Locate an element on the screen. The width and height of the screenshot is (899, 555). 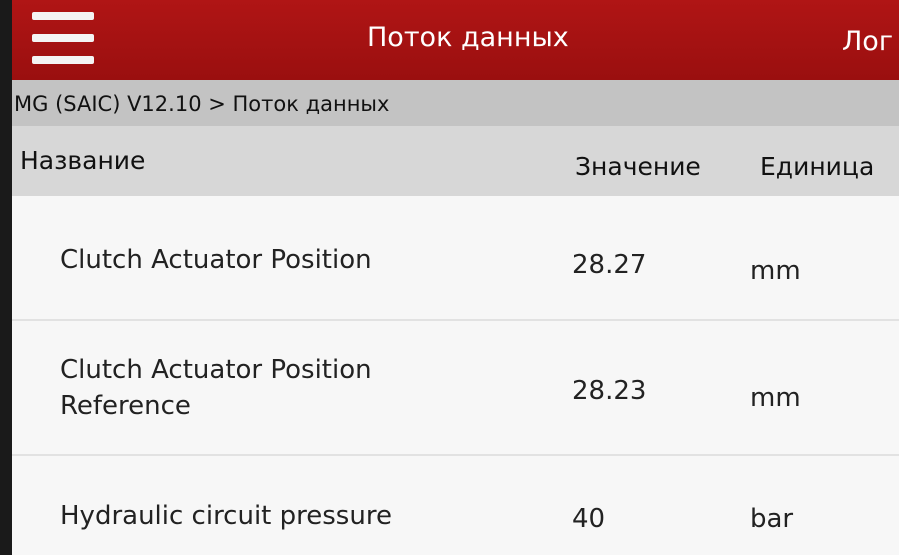
column-header-value: Значение is located at coordinates (638, 166).